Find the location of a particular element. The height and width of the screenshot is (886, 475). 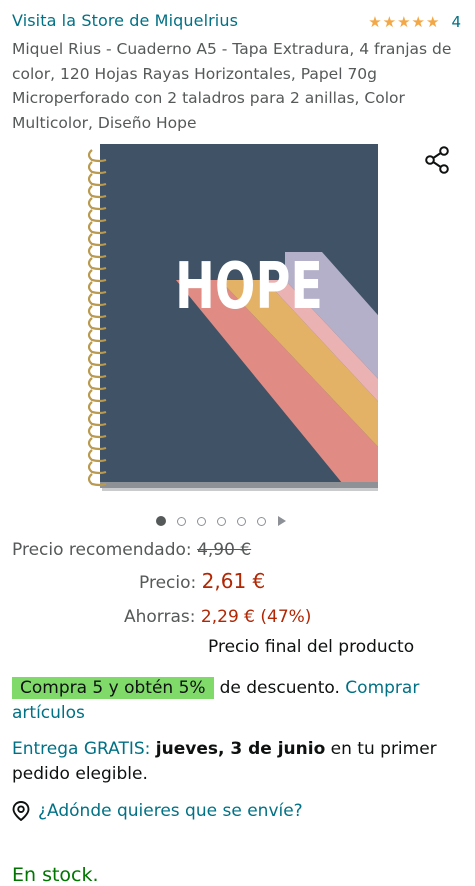

store-link: Visita la Store de Miquelrius is located at coordinates (125, 20).